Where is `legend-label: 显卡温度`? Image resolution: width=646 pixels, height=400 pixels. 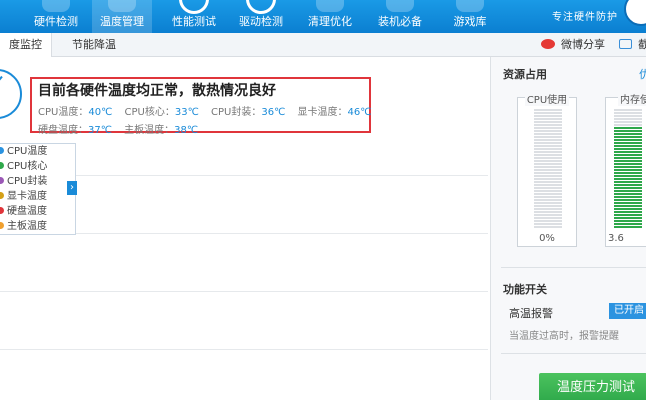
legend-label: 显卡温度 is located at coordinates (27, 196).